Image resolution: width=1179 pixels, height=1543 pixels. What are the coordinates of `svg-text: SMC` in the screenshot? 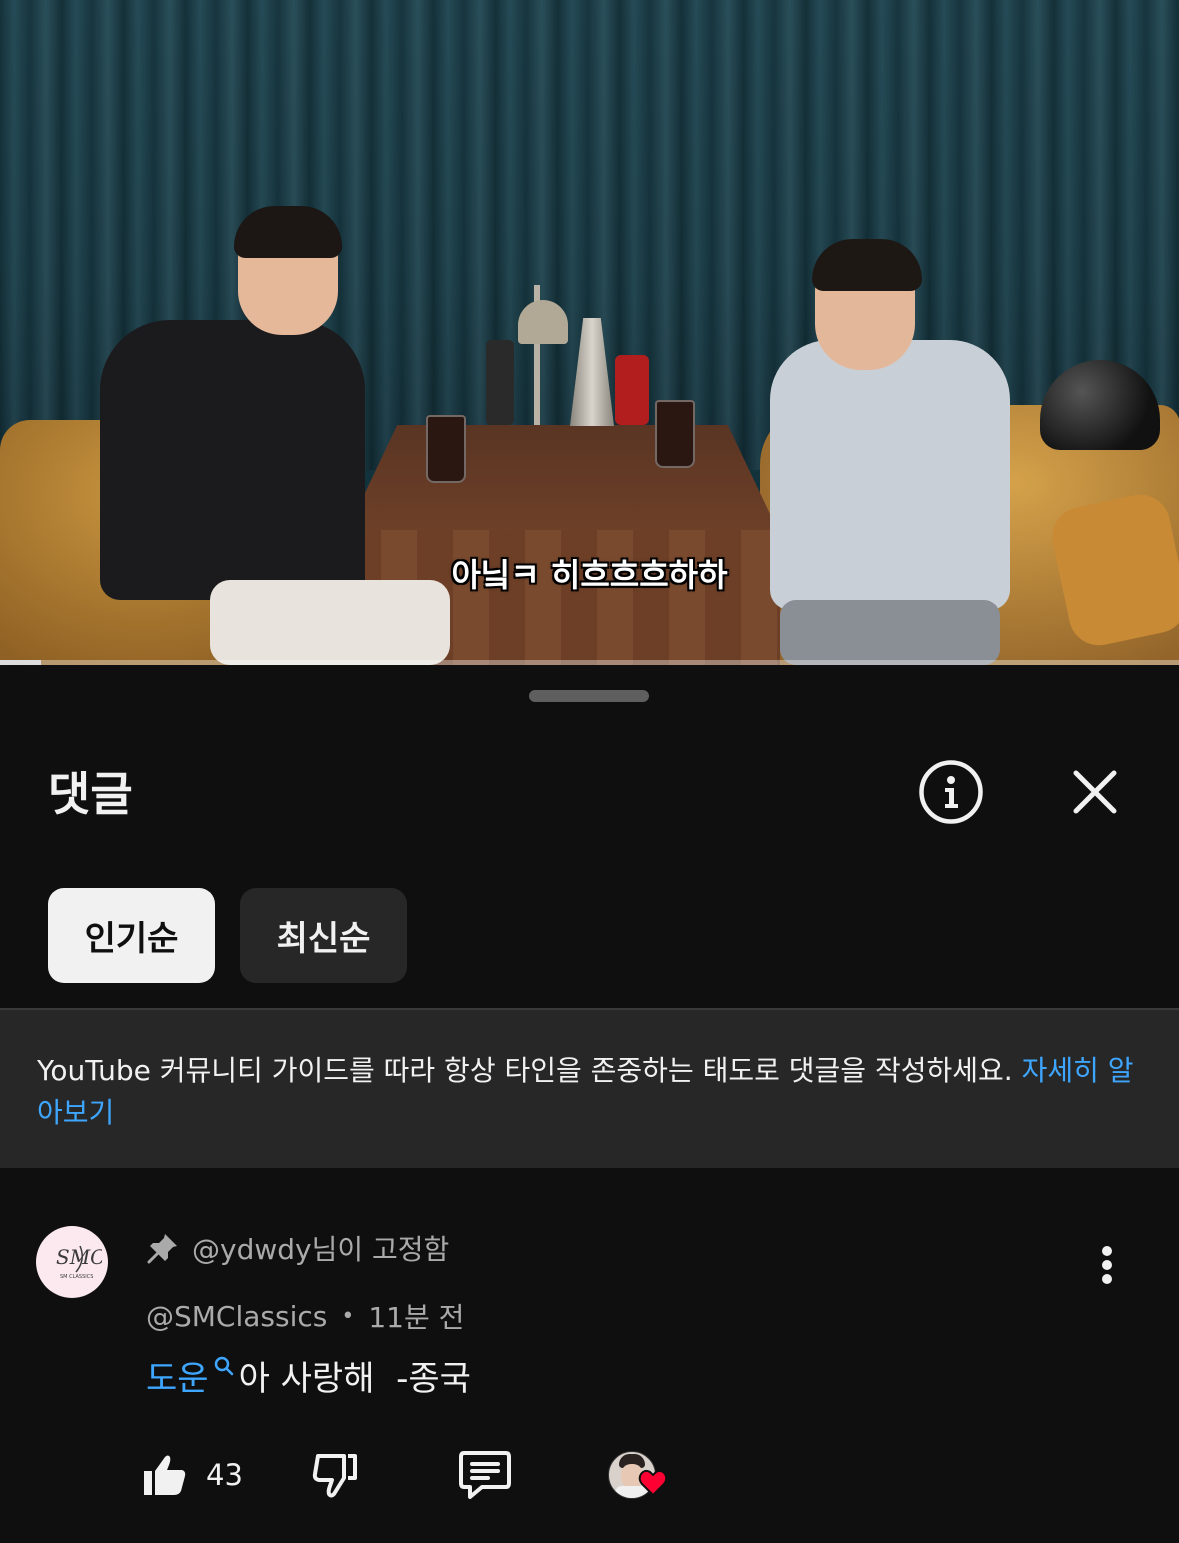 It's located at (79, 1257).